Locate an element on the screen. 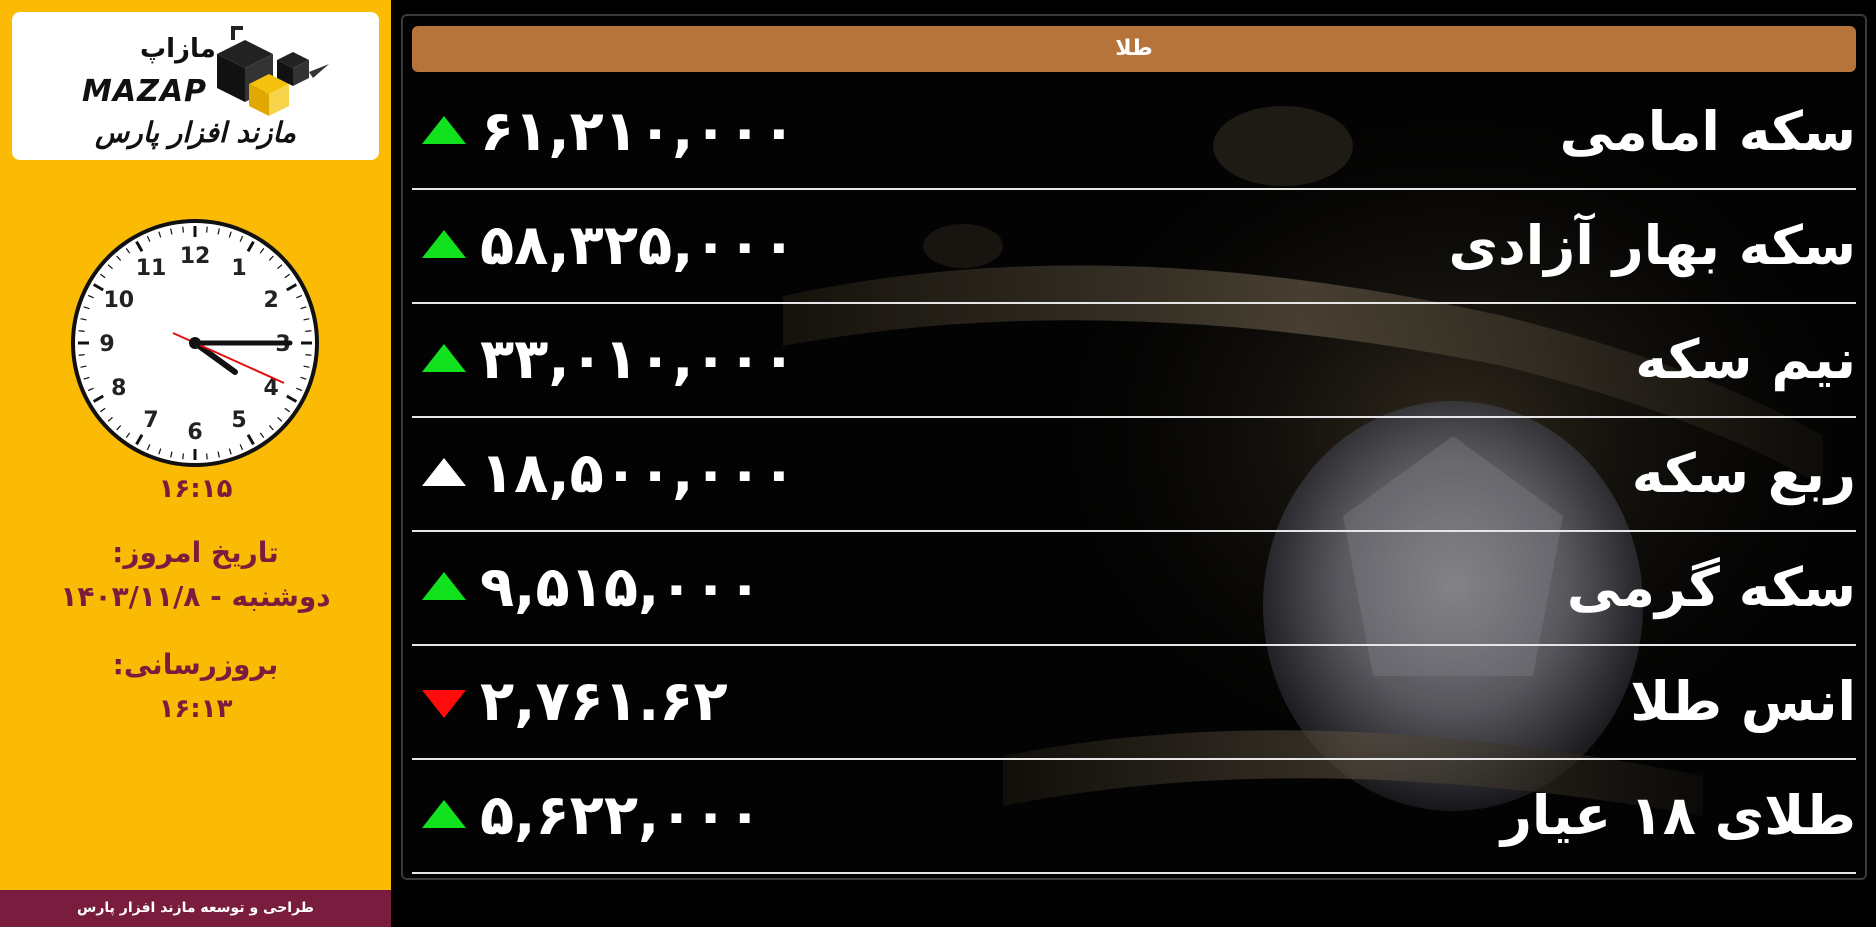 The image size is (1876, 927). item-name: سکه گرمی is located at coordinates (1711, 587).